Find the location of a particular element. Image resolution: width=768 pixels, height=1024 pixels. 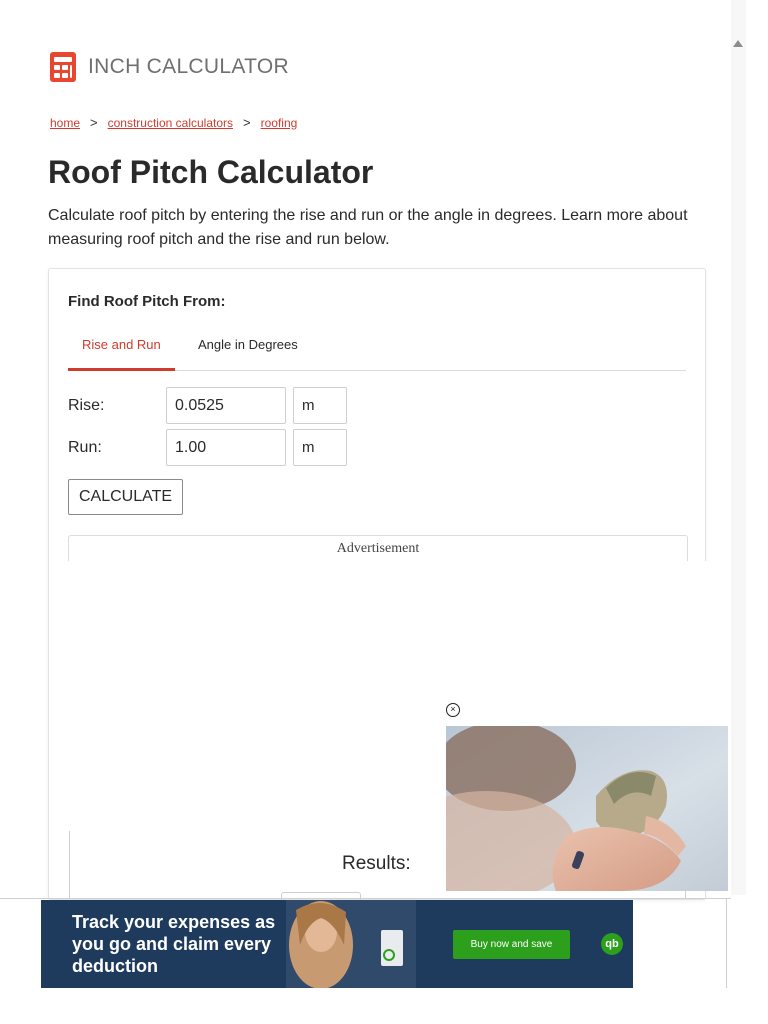

breadcrumb-home: home is located at coordinates (65, 123).